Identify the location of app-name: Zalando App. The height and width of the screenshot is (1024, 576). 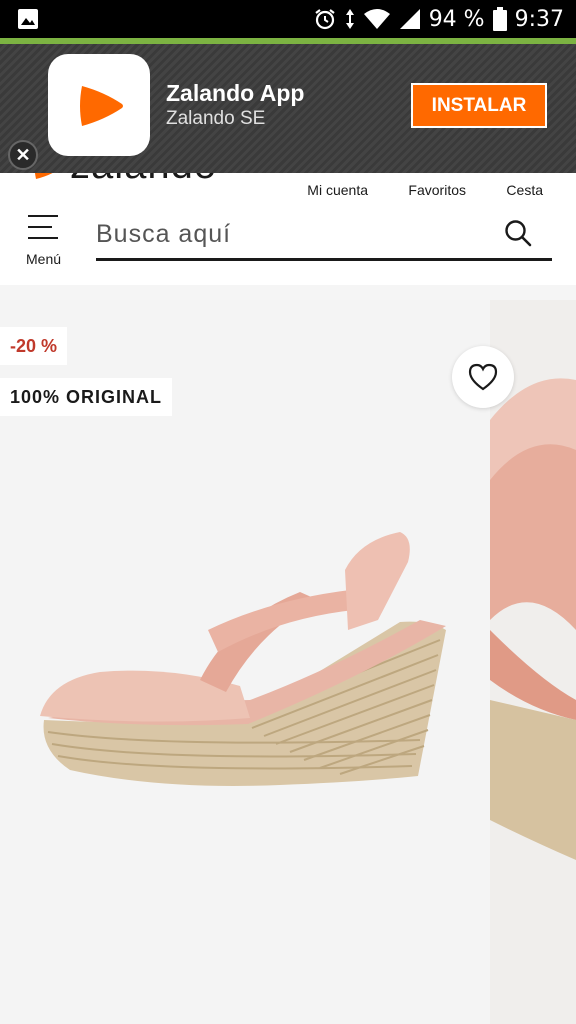
(235, 93).